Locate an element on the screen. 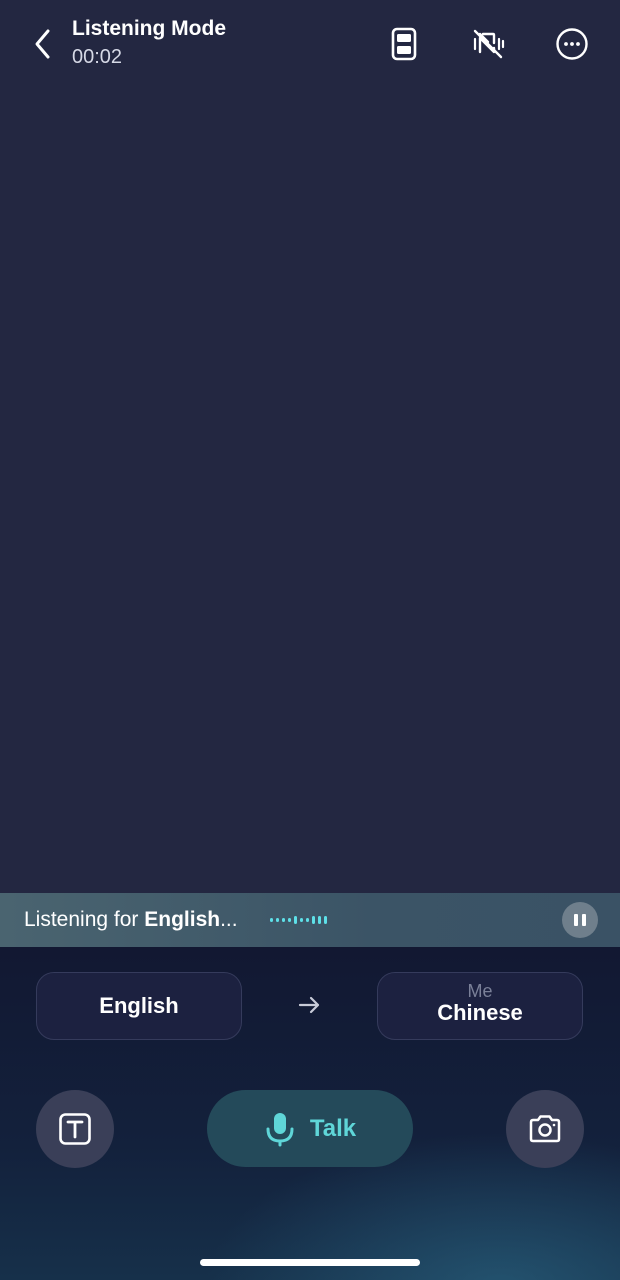  camera-icon is located at coordinates (545, 1129).